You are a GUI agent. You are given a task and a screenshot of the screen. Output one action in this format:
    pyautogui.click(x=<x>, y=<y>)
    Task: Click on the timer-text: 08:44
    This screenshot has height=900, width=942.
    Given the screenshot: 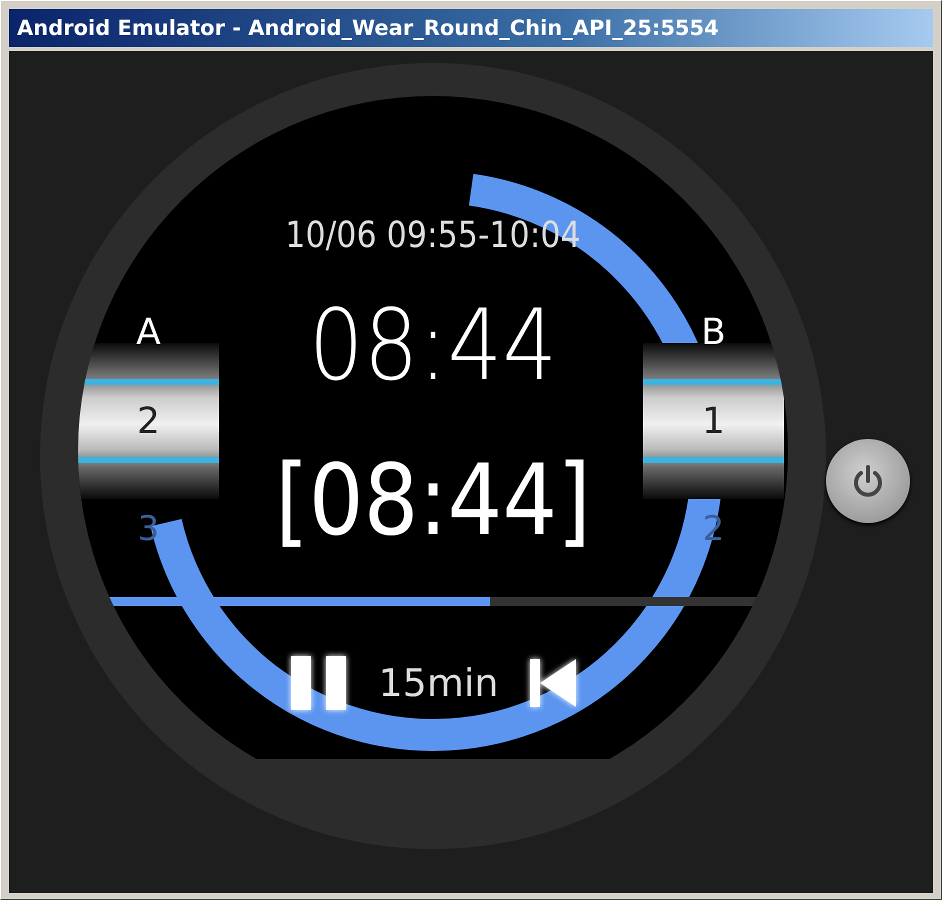 What is the action you would take?
    pyautogui.click(x=433, y=346)
    